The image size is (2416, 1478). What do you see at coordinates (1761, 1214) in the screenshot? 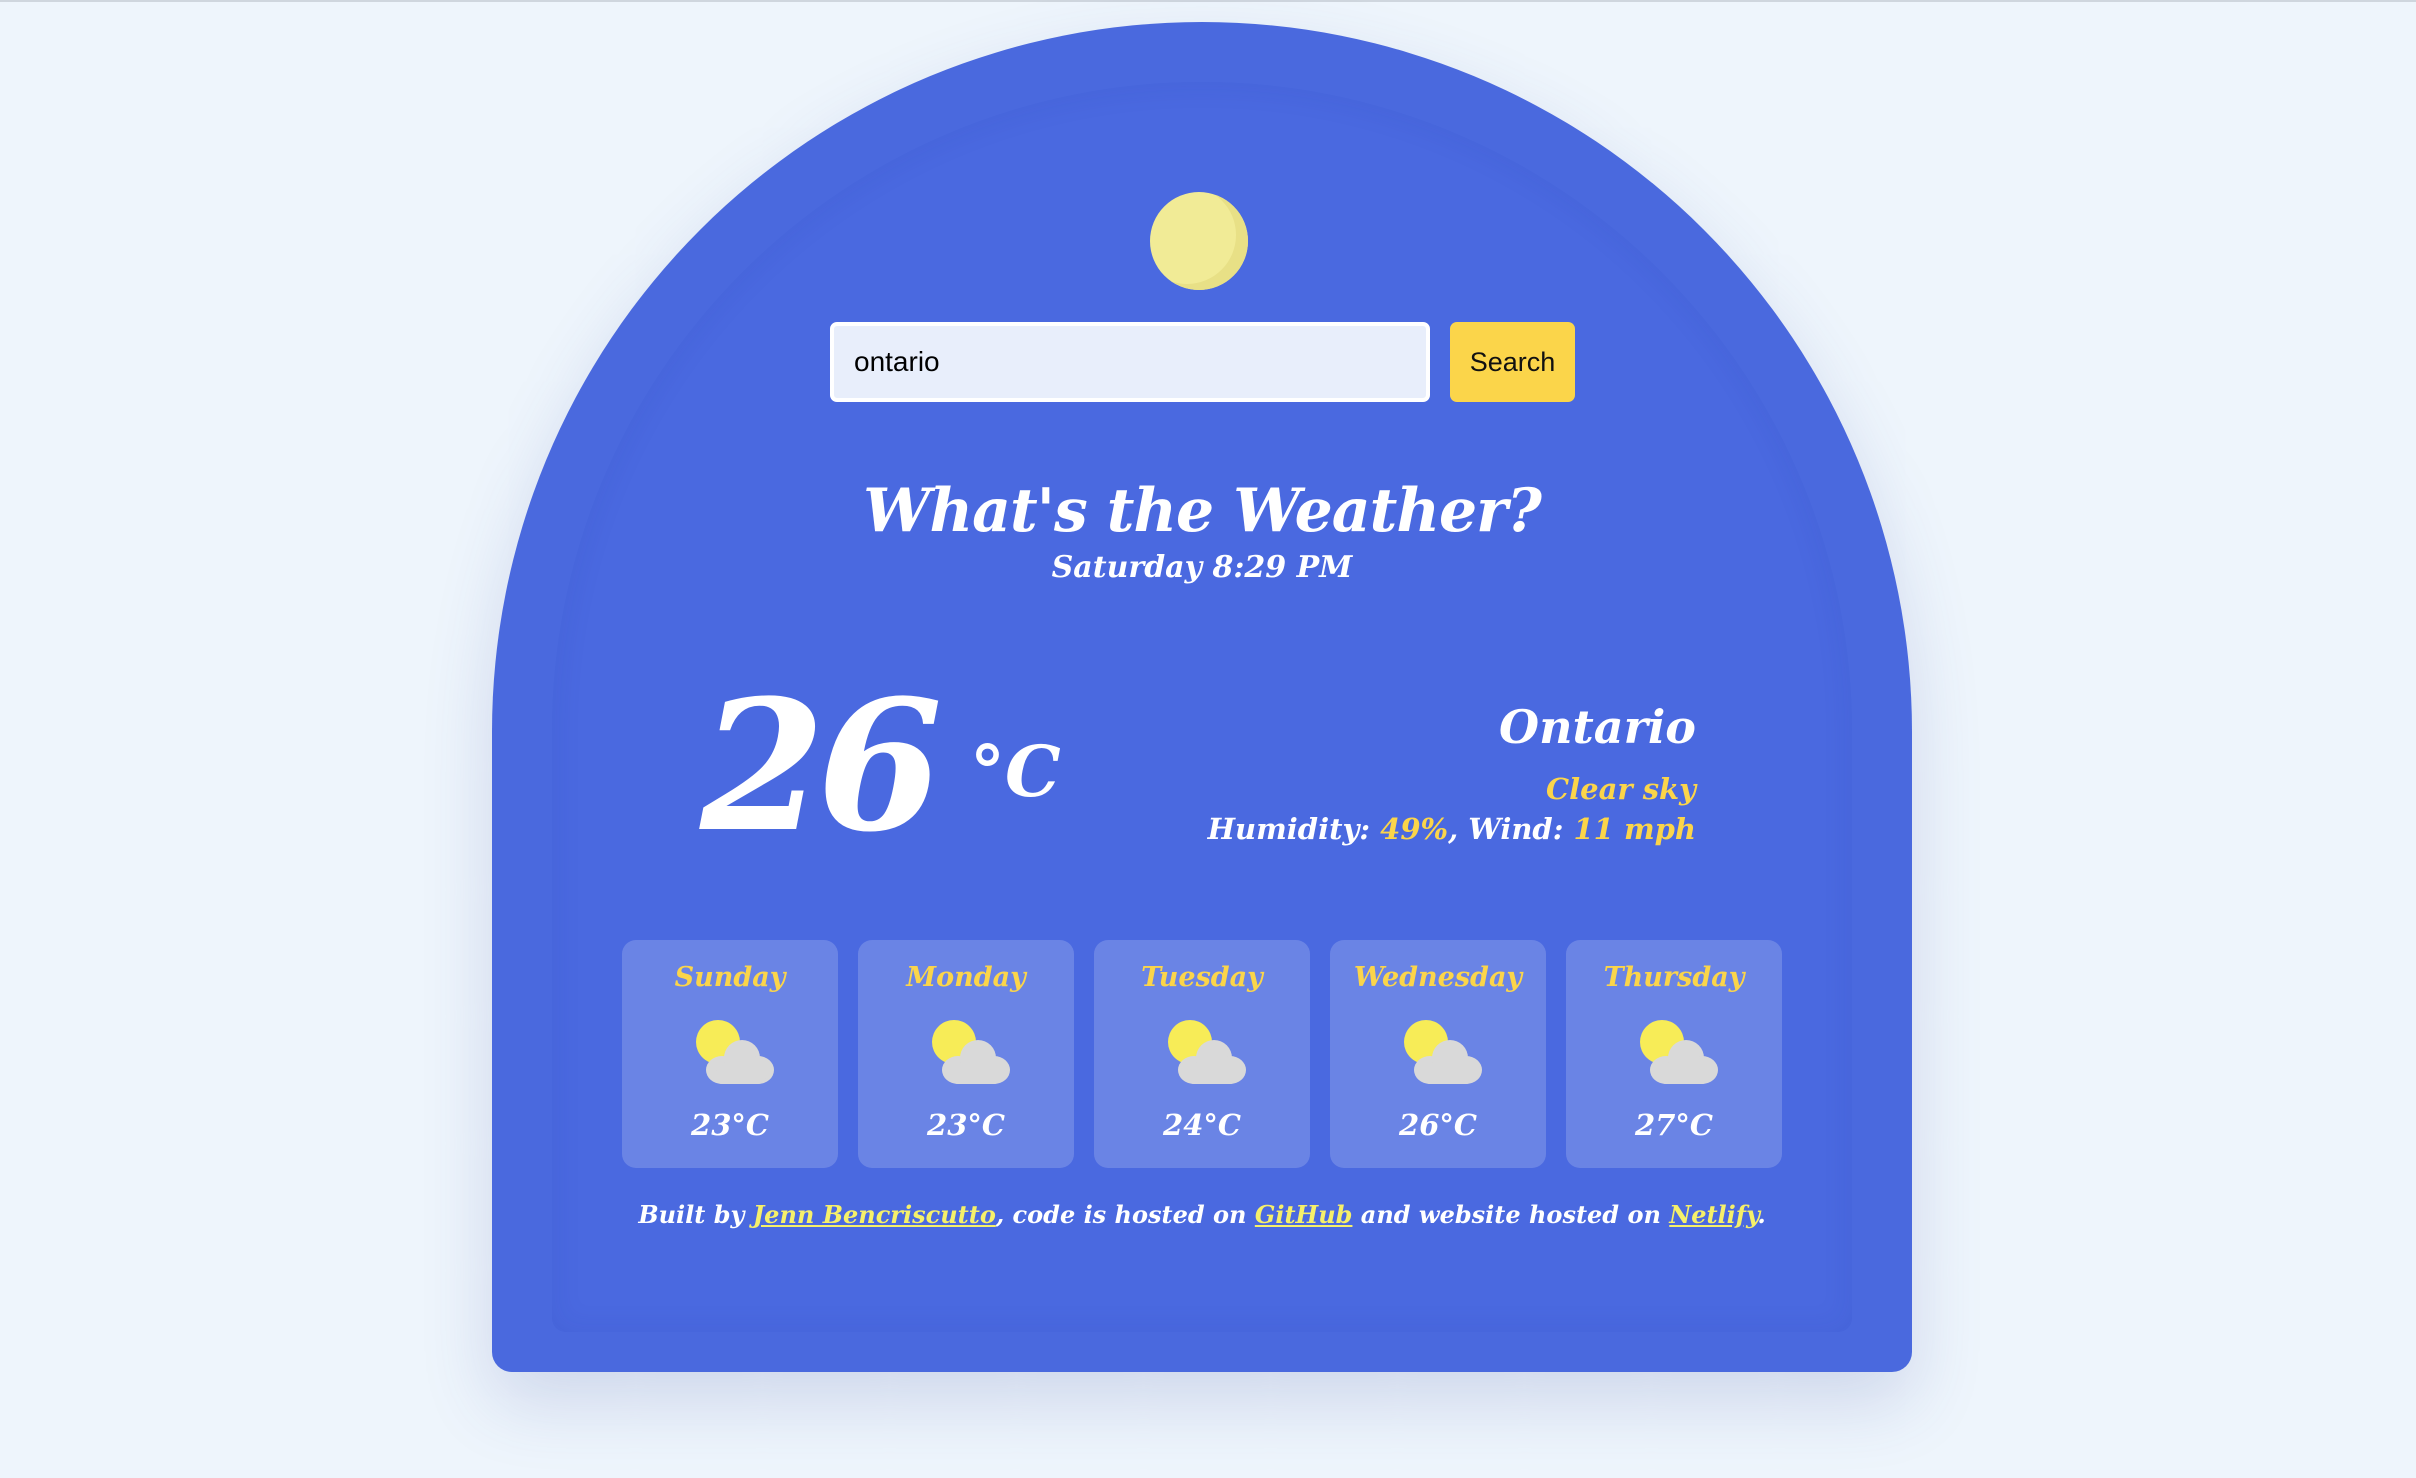
I see `footer-suffix: .` at bounding box center [1761, 1214].